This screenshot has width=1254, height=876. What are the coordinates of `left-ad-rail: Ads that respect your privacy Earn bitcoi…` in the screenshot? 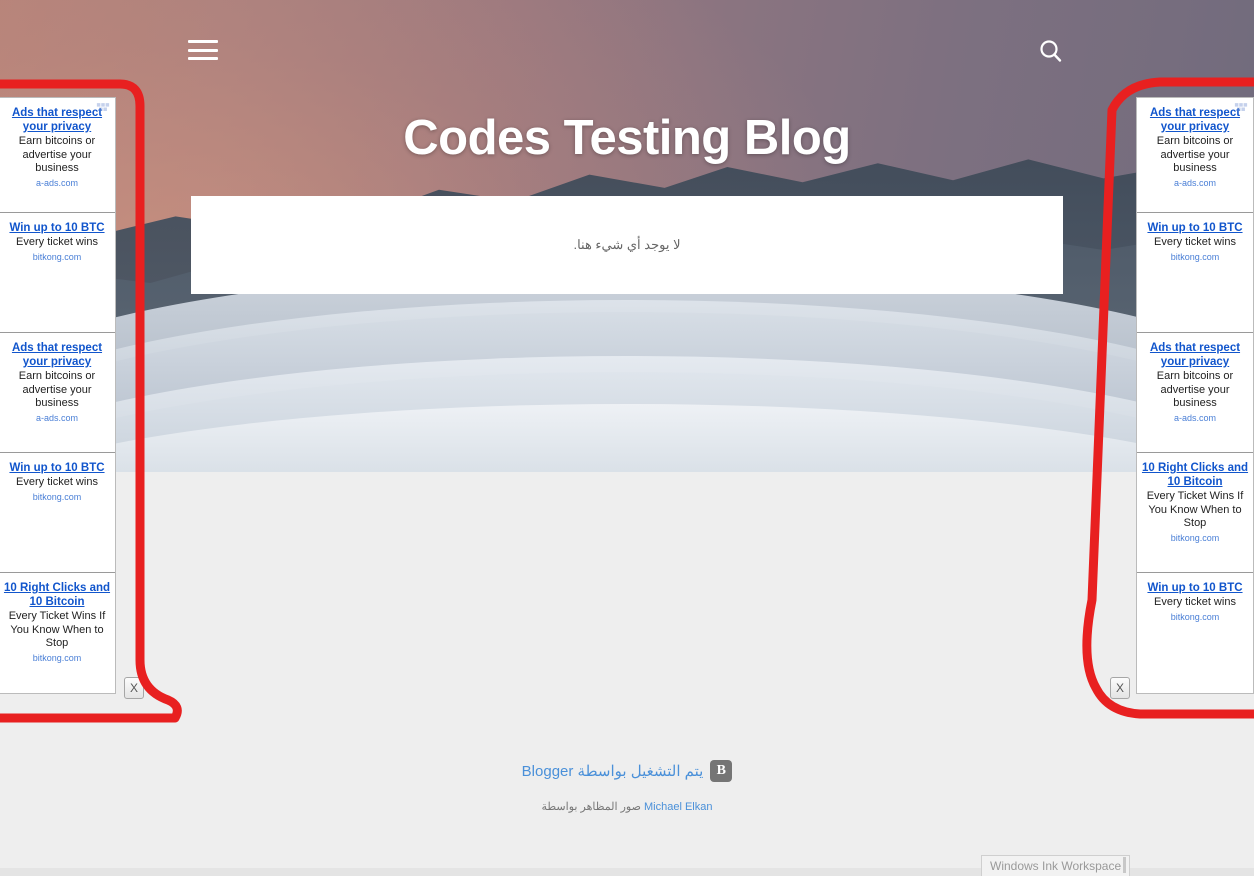 It's located at (58, 395).